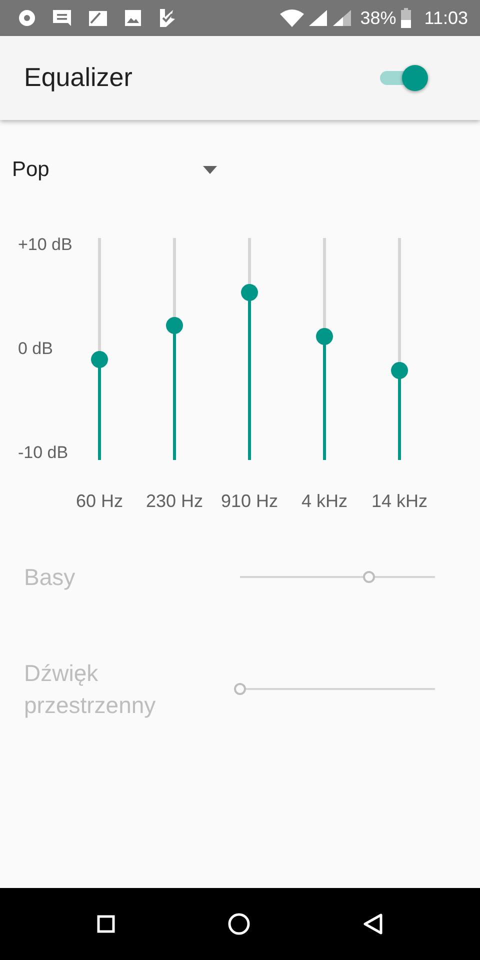  I want to click on clock-time: 11:03, so click(446, 18).